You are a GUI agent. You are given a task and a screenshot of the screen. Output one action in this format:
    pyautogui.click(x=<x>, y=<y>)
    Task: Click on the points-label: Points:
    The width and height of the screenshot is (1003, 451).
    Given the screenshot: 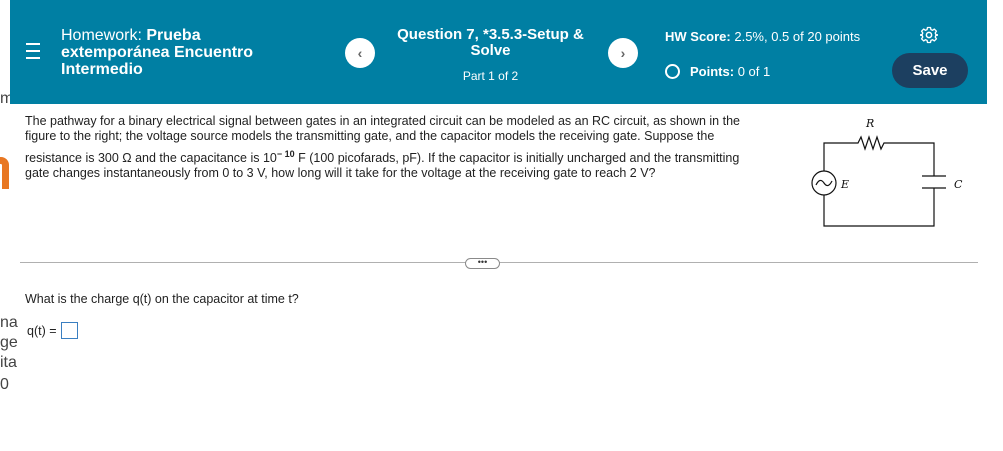 What is the action you would take?
    pyautogui.click(x=712, y=71)
    